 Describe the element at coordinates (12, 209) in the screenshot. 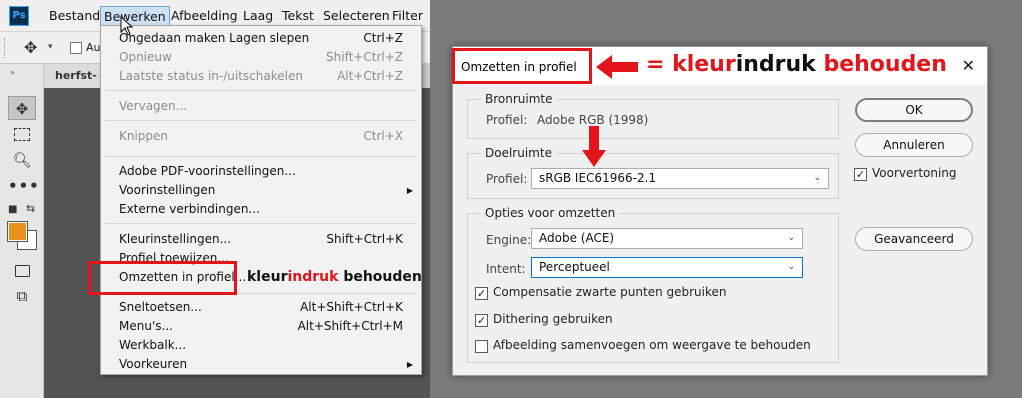

I see `default-colors-icon: ■` at that location.